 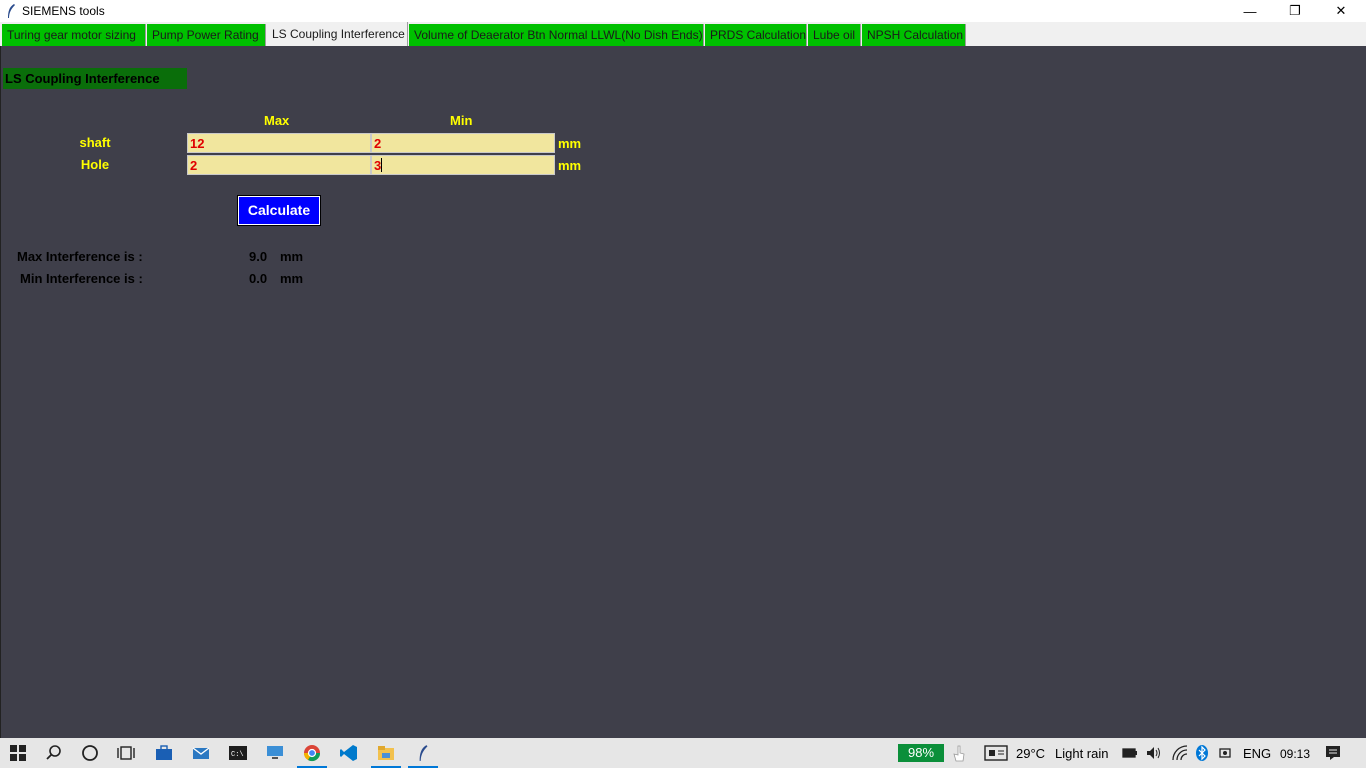 What do you see at coordinates (570, 143) in the screenshot?
I see `shaft-unit: mm` at bounding box center [570, 143].